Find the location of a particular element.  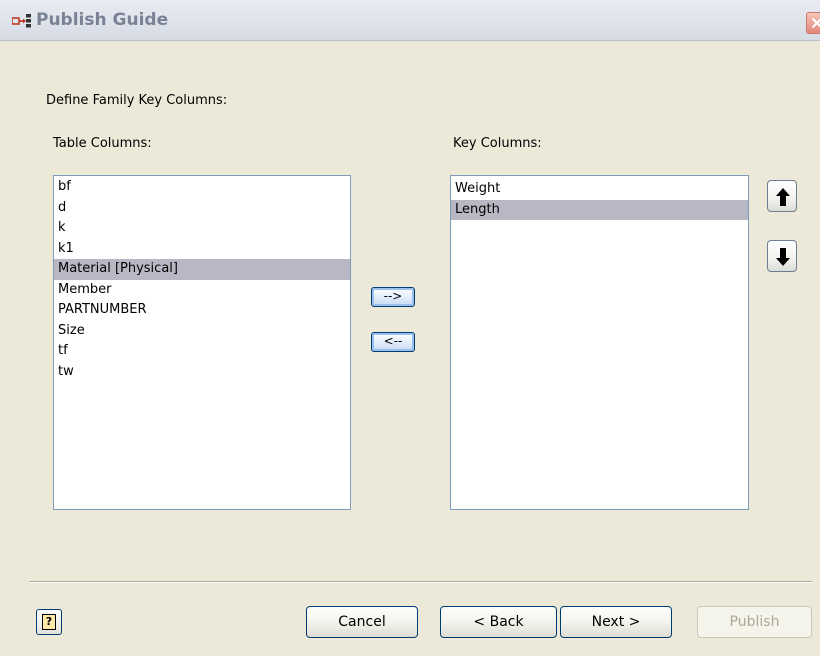

move-down-button is located at coordinates (782, 256).